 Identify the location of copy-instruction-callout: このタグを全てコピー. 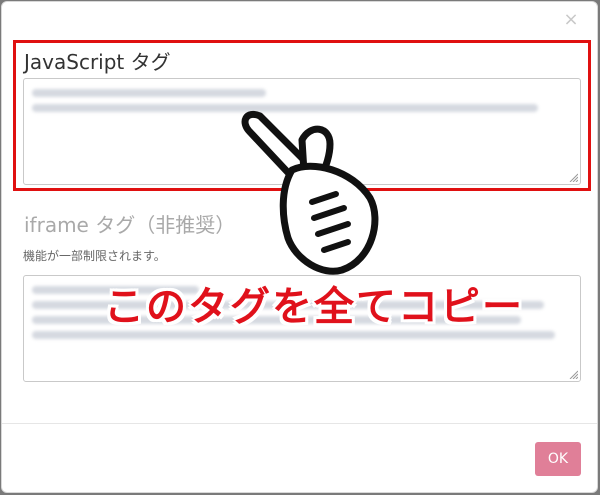
(314, 307).